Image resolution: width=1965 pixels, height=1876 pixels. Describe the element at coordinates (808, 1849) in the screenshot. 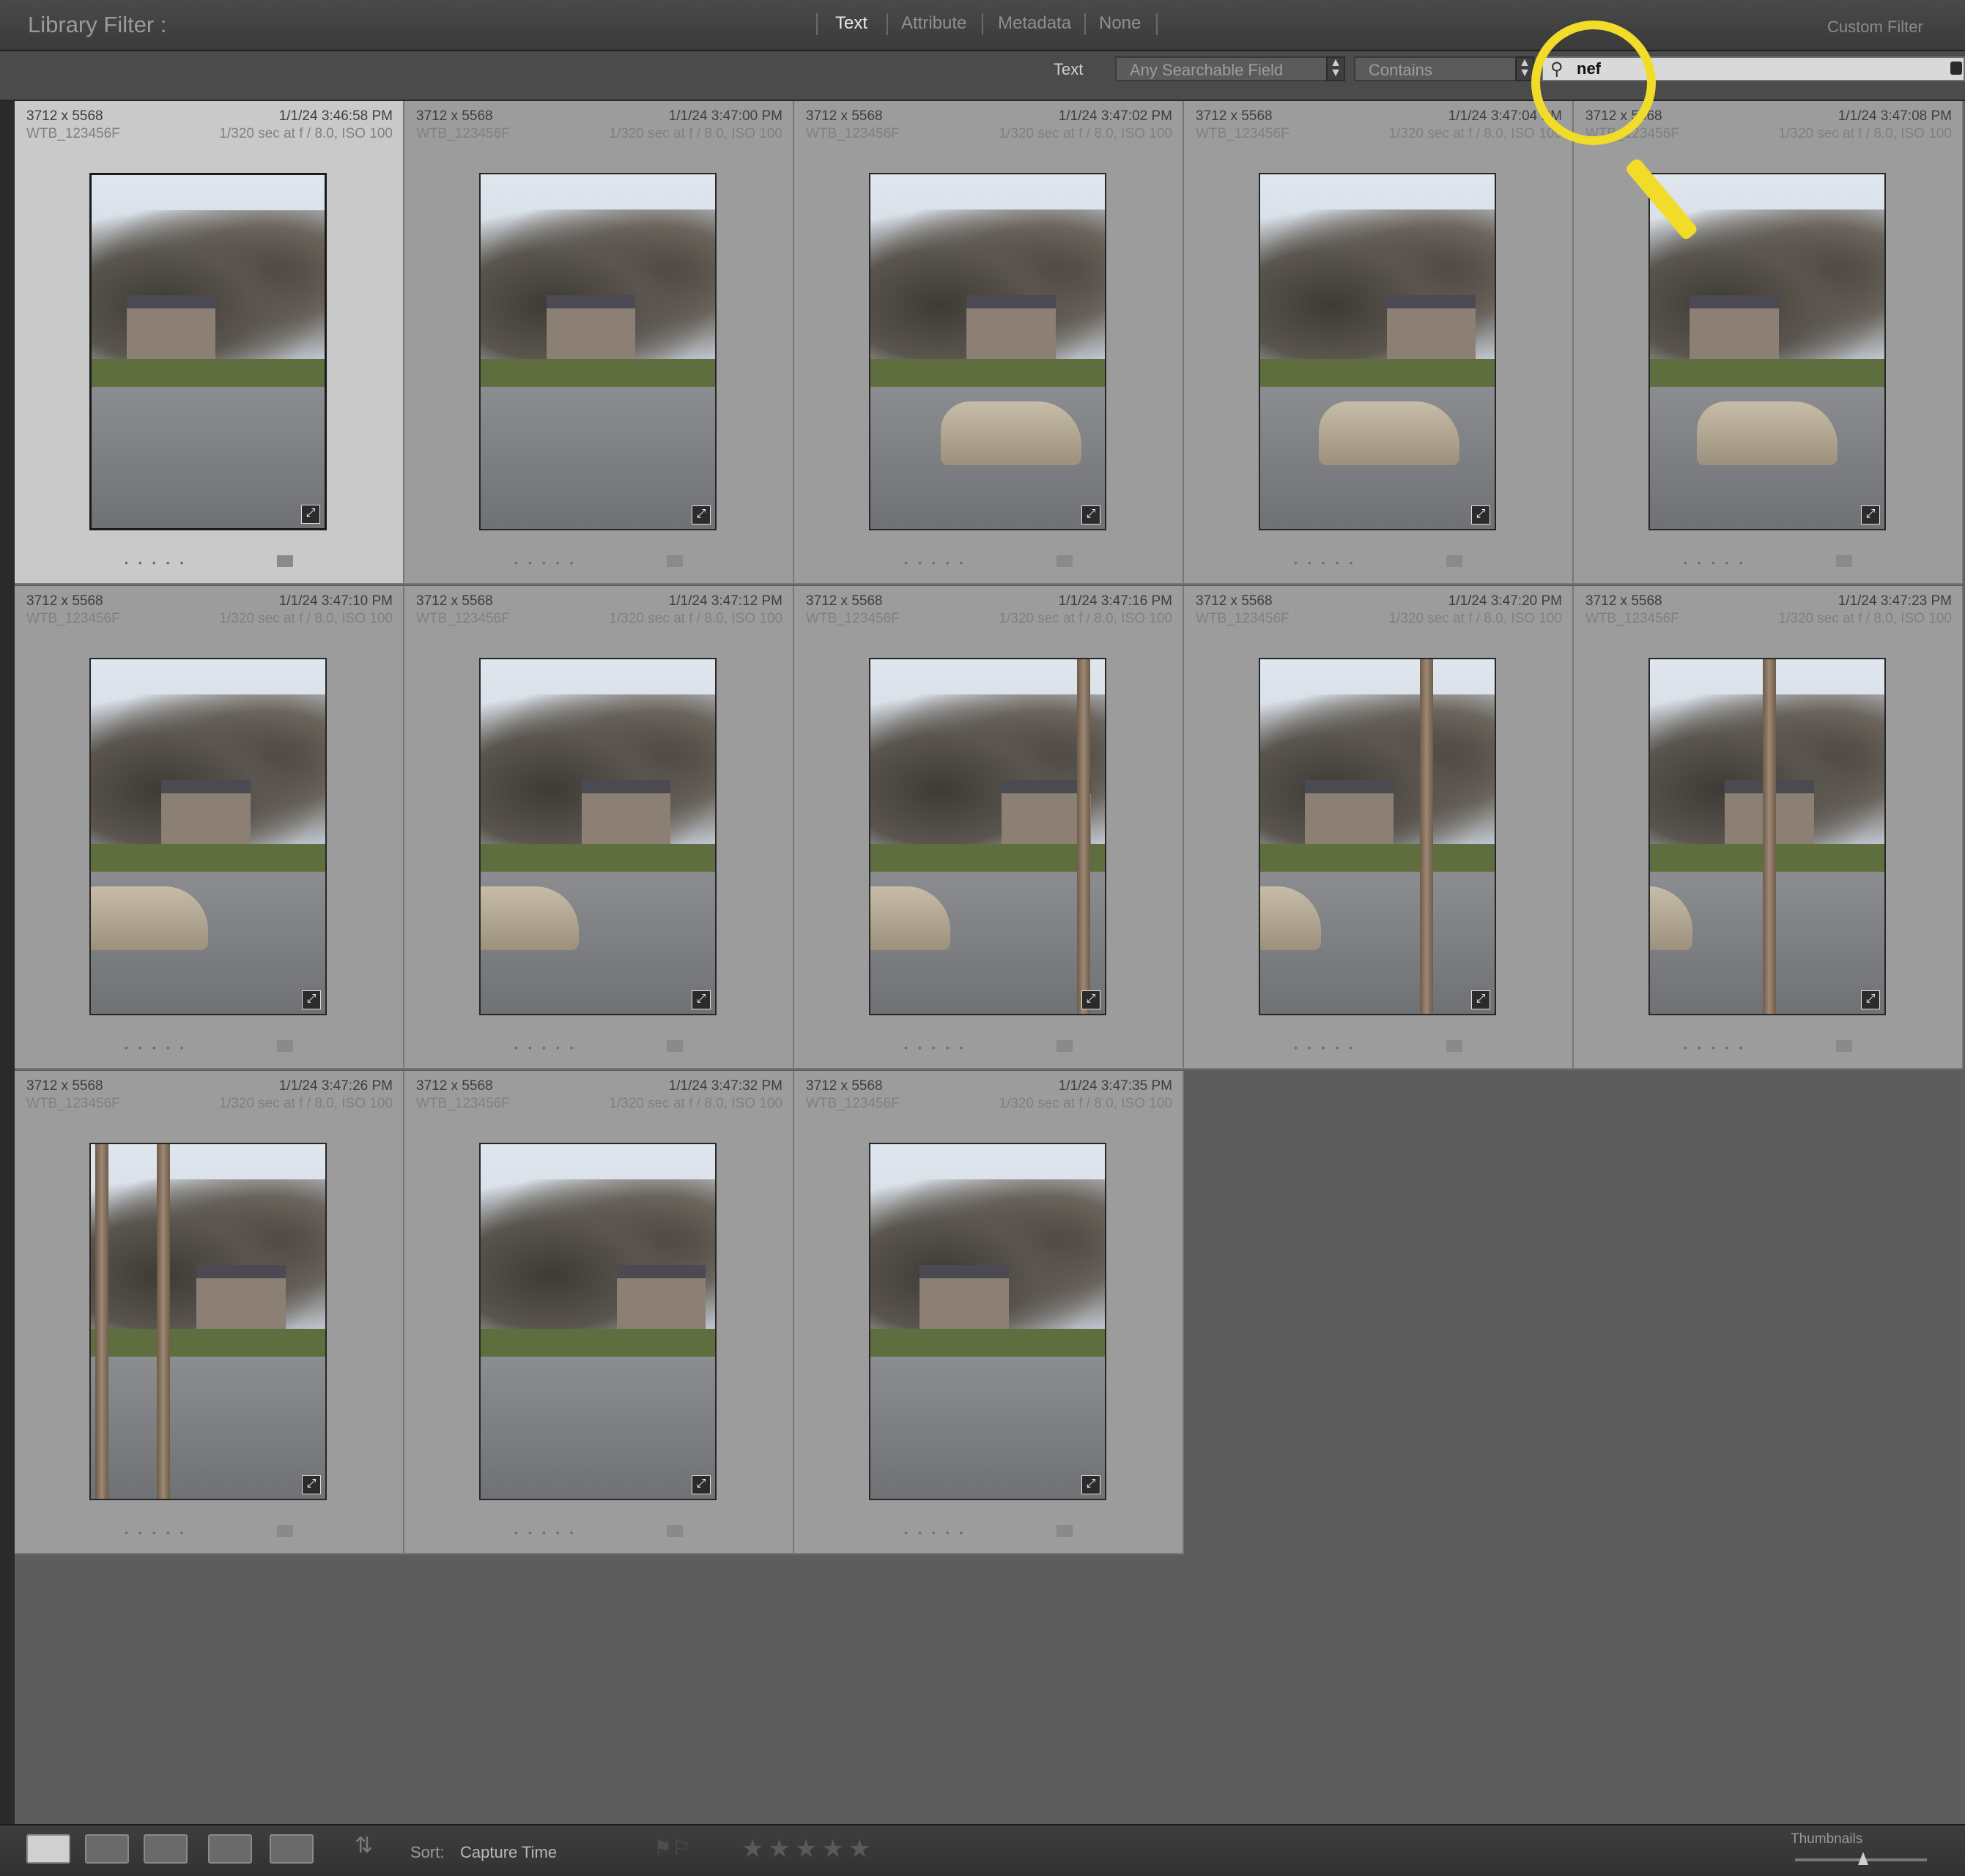

I see `rating-stars-icon: ★★★★★` at that location.